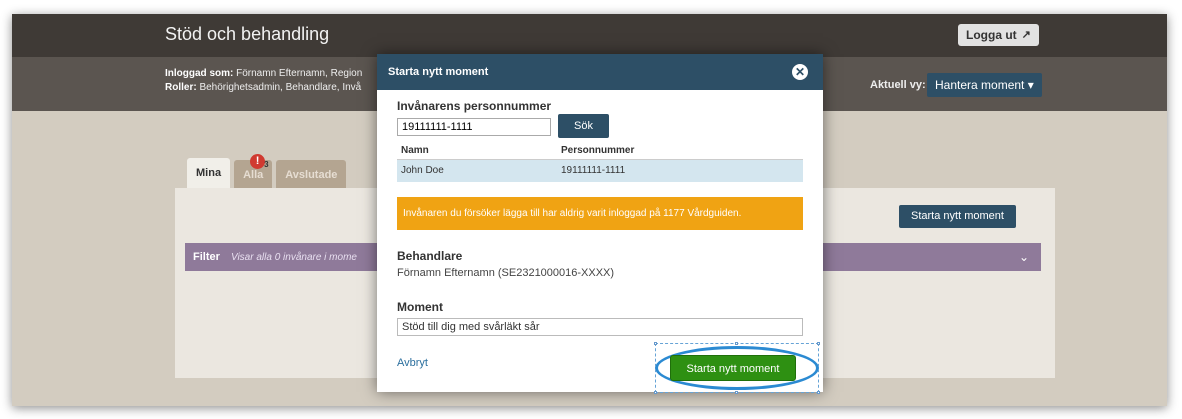 This screenshot has height=419, width=1182. Describe the element at coordinates (474, 106) in the screenshot. I see `pn-label: Invånarens personnummer` at that location.